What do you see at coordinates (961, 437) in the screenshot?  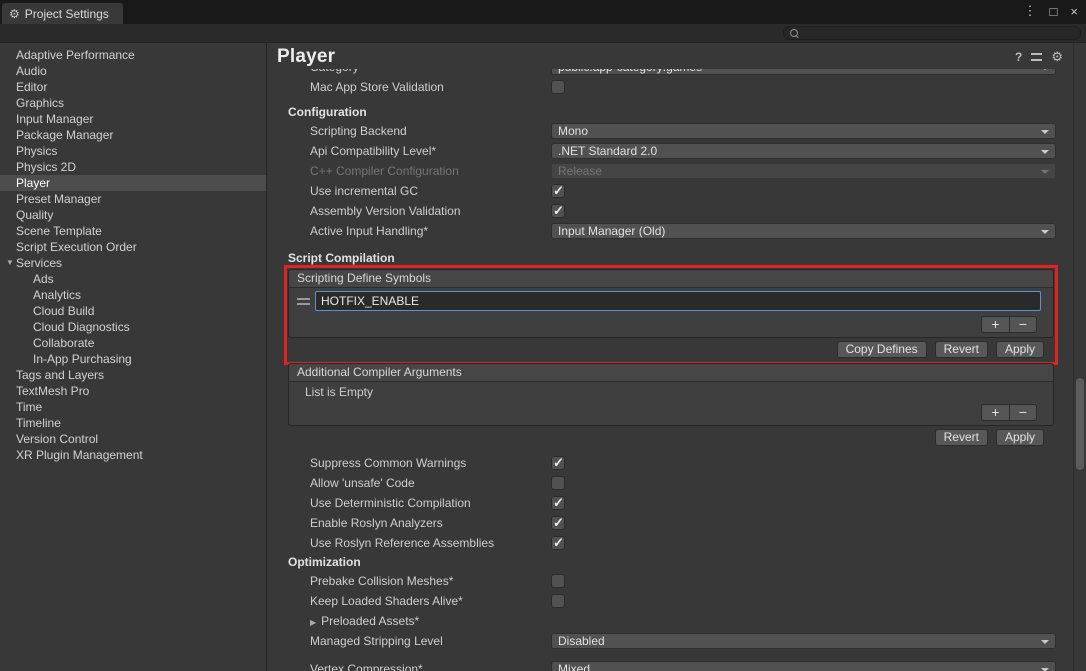 I see `revert-arguments-button: Revert` at bounding box center [961, 437].